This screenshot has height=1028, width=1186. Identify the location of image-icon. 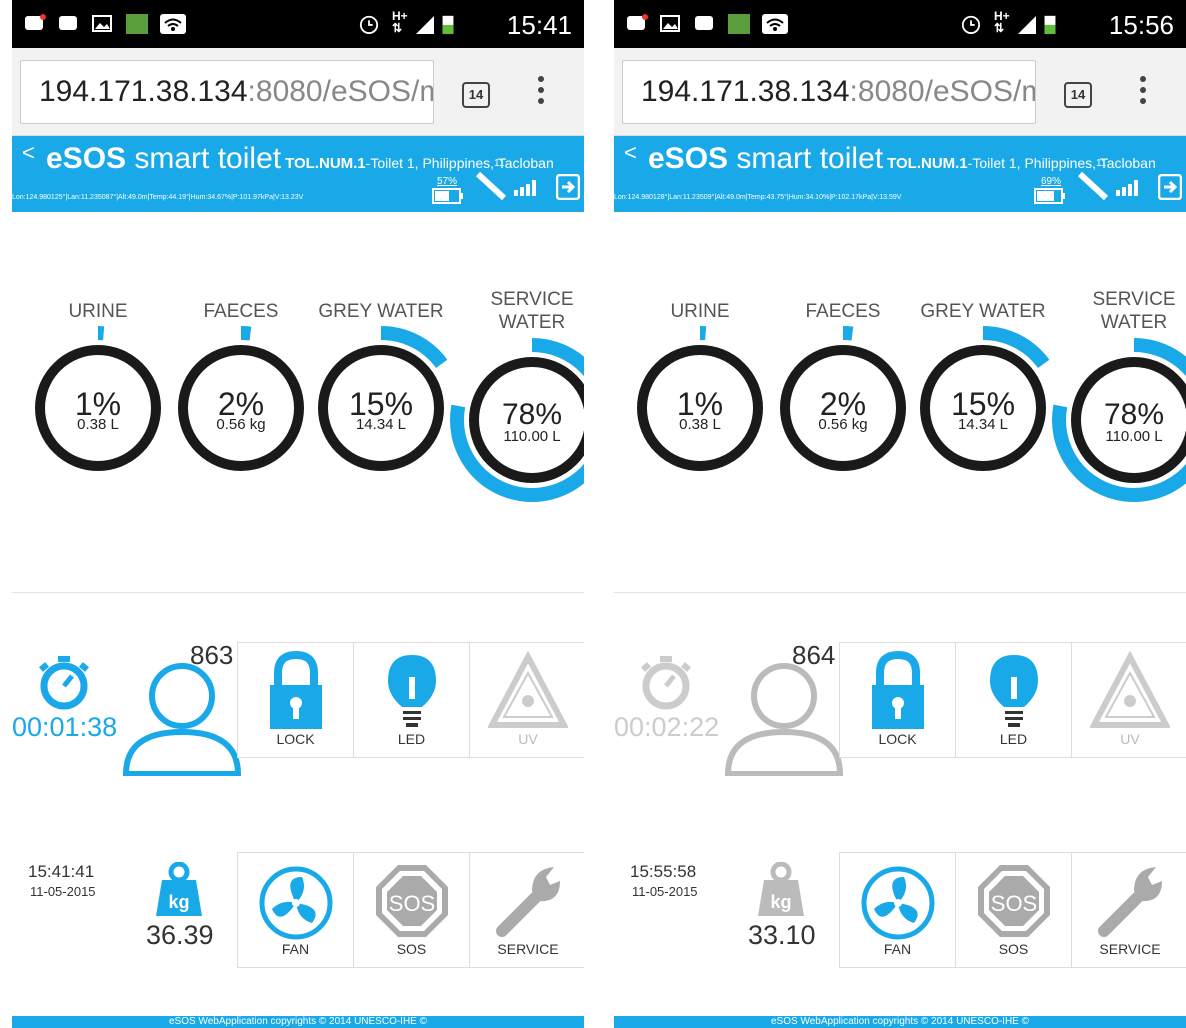
(670, 23).